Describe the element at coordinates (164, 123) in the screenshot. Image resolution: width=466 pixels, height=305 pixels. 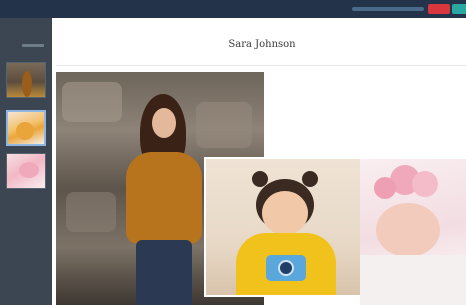
I see `portrait-face` at that location.